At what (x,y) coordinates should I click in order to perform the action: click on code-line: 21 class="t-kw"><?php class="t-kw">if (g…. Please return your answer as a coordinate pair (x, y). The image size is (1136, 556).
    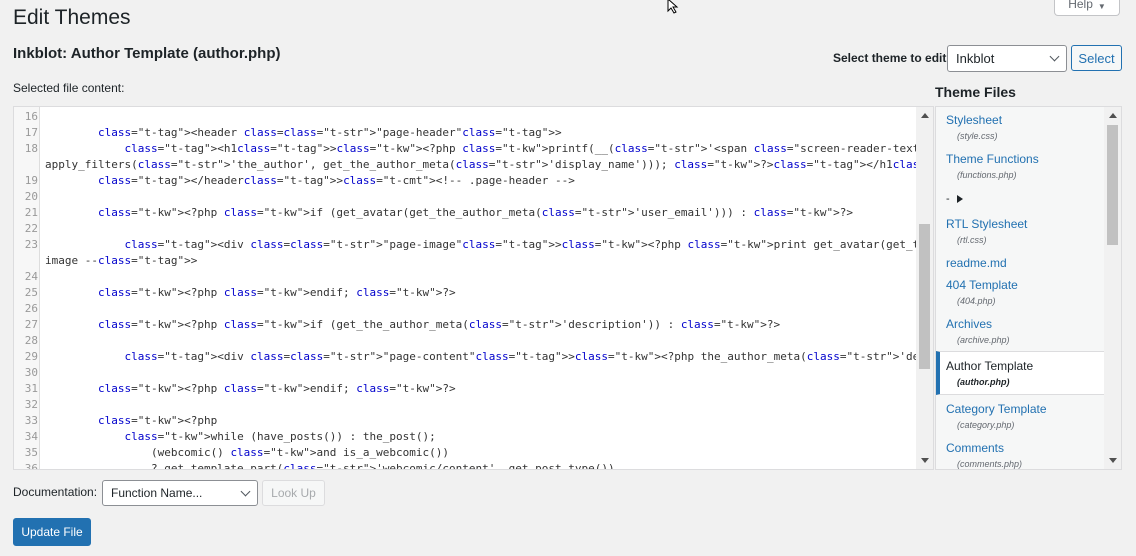
    Looking at the image, I should click on (464, 213).